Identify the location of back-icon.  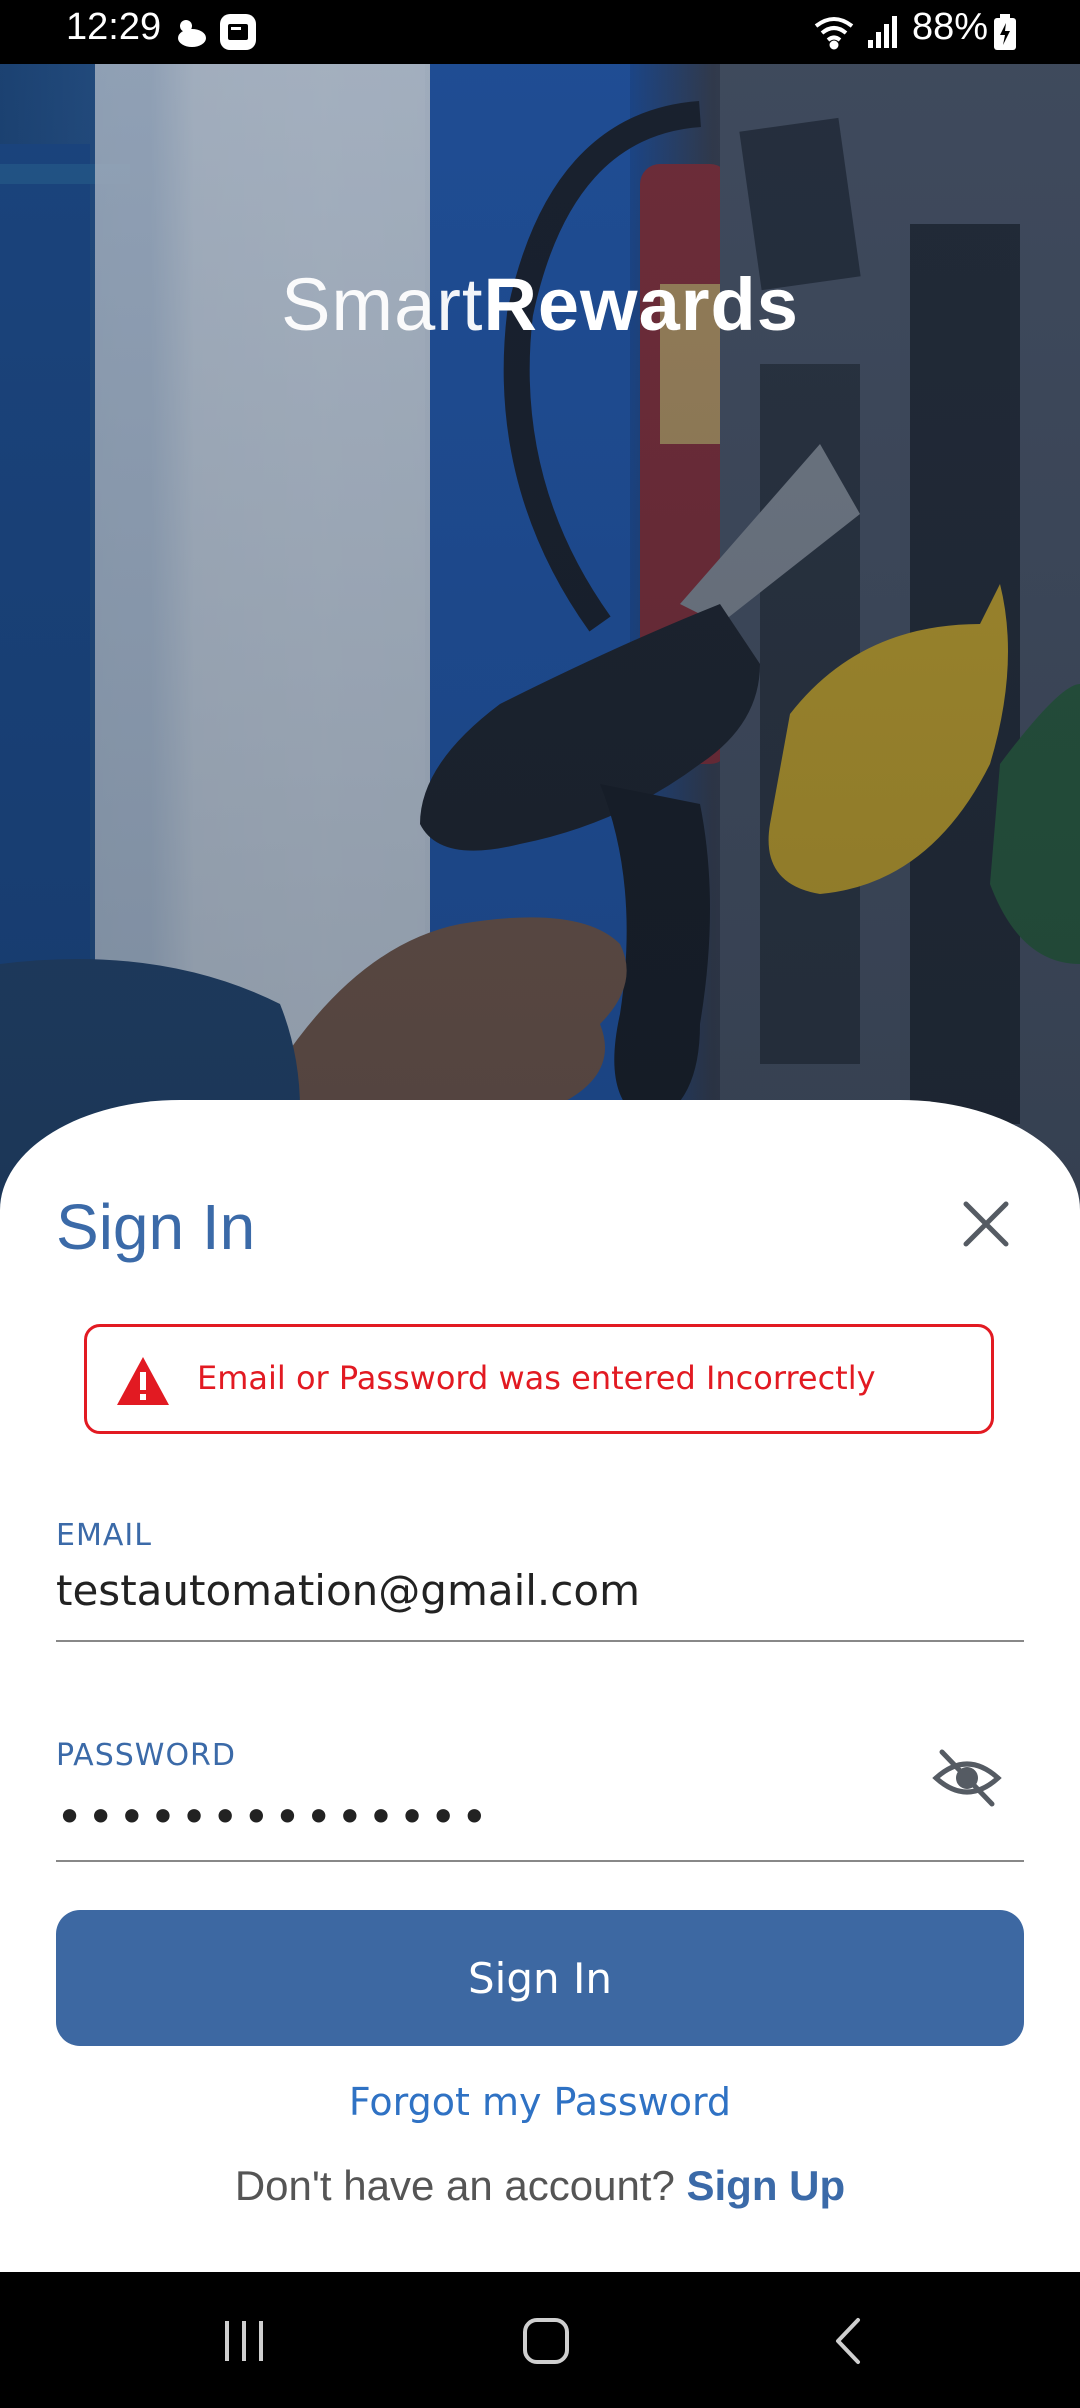
(848, 2341).